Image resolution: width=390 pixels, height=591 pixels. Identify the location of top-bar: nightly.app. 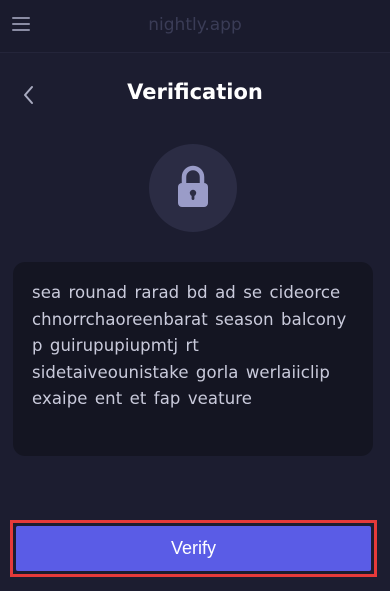
(195, 26).